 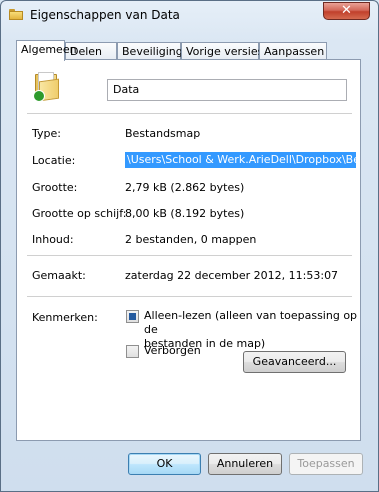 What do you see at coordinates (191, 239) in the screenshot?
I see `contents-value: 2 bestanden, 0 mappen` at bounding box center [191, 239].